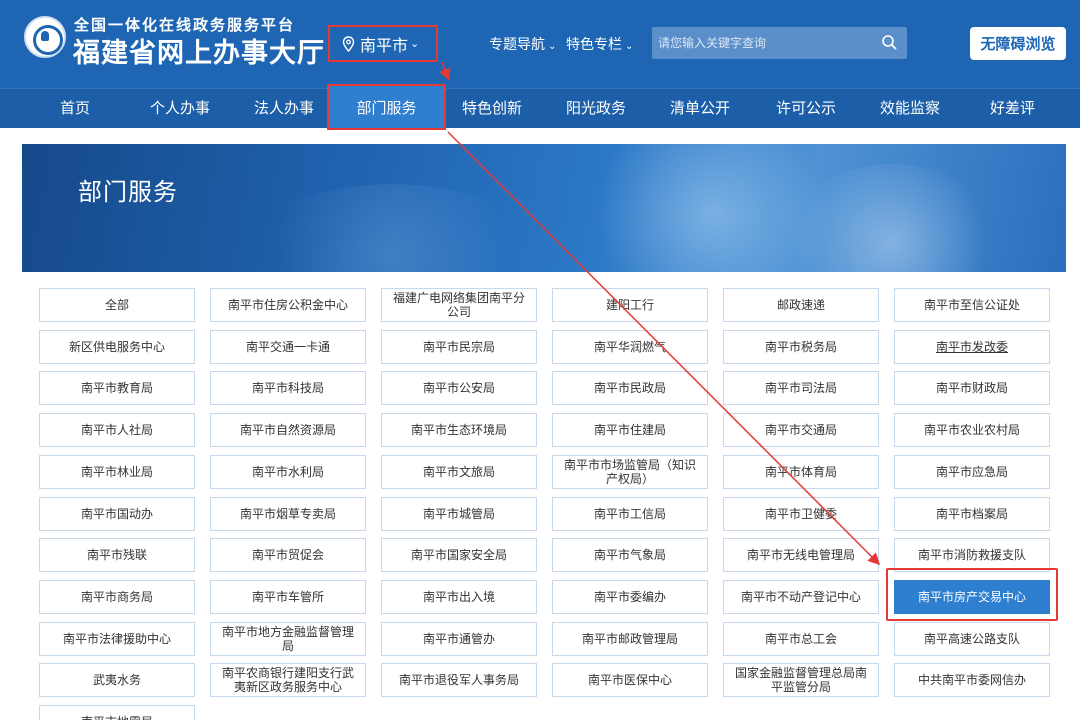 The width and height of the screenshot is (1080, 720). What do you see at coordinates (801, 388) in the screenshot?
I see `department-tile: 南平市司法局` at bounding box center [801, 388].